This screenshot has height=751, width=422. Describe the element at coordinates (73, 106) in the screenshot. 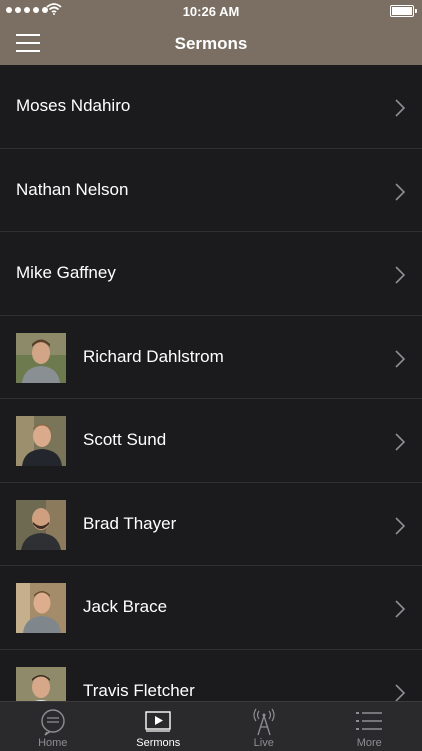

I see `speaker-name: Moses Ndahiro` at that location.